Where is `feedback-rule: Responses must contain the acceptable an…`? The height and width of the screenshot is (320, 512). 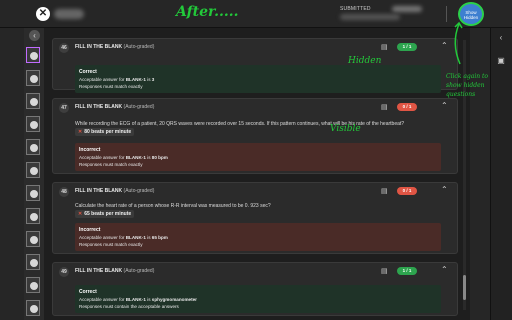 feedback-rule: Responses must contain the acceptable an… is located at coordinates (129, 306).